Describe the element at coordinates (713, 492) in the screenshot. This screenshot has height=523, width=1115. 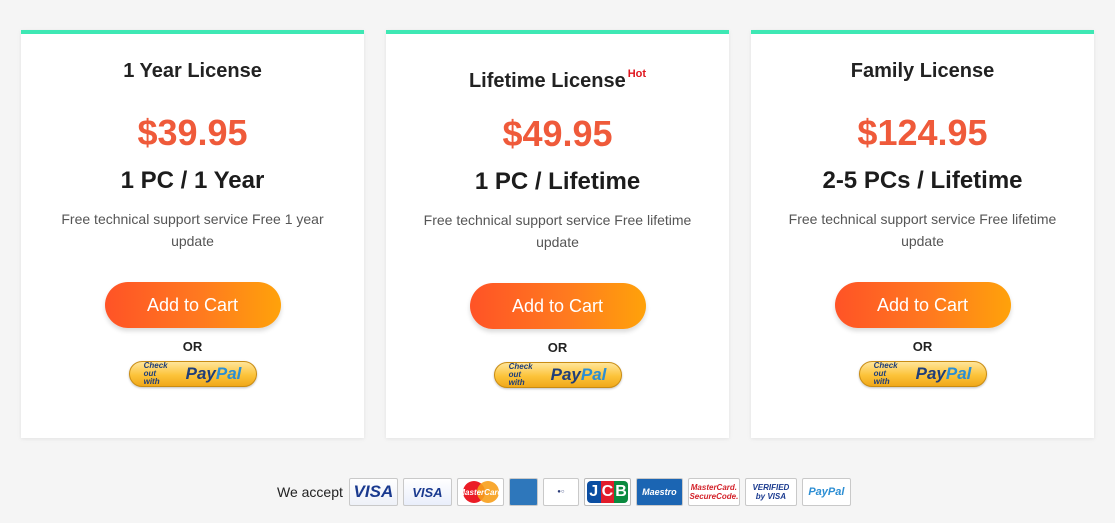
I see `mastercard-securecode-logo-icon: MasterCard. SecureCode.` at that location.